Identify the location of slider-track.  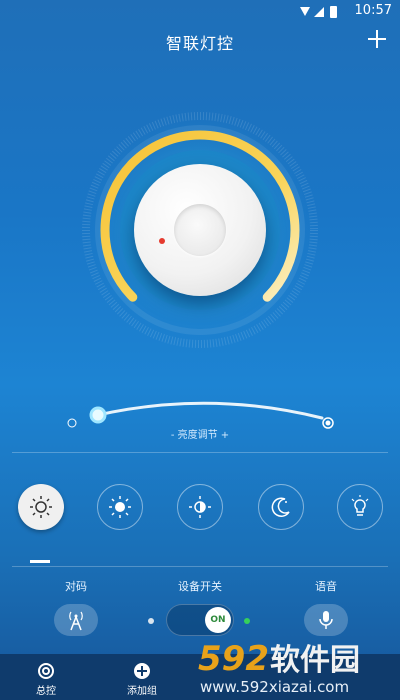
(210, 410).